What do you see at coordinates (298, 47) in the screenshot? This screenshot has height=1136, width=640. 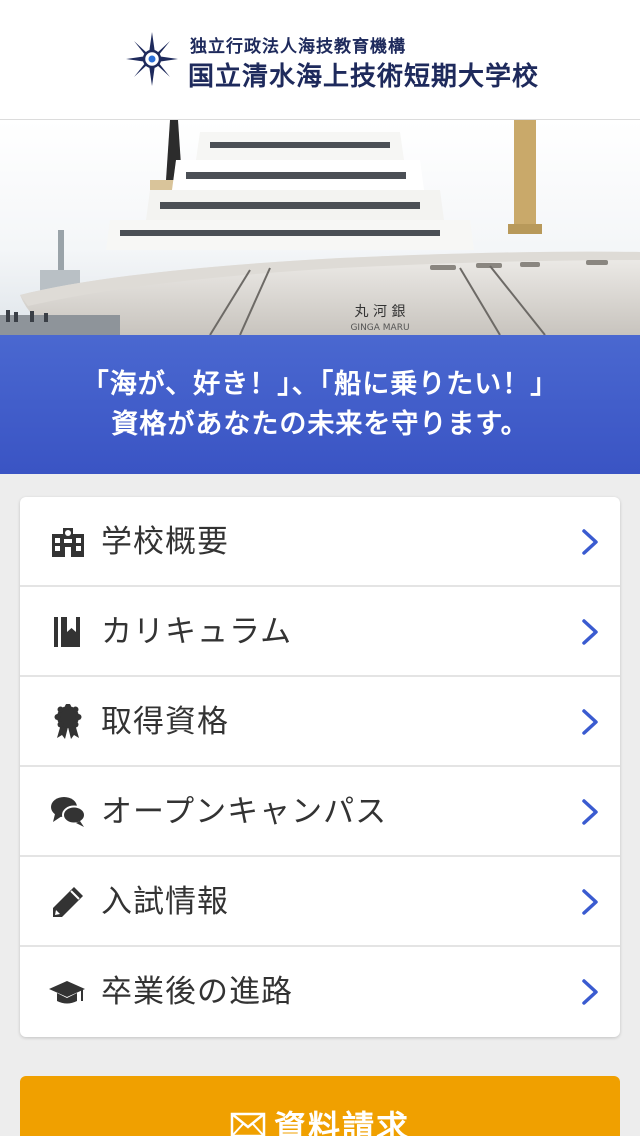 I see `org-name: 独立行政法人海技教育機構` at bounding box center [298, 47].